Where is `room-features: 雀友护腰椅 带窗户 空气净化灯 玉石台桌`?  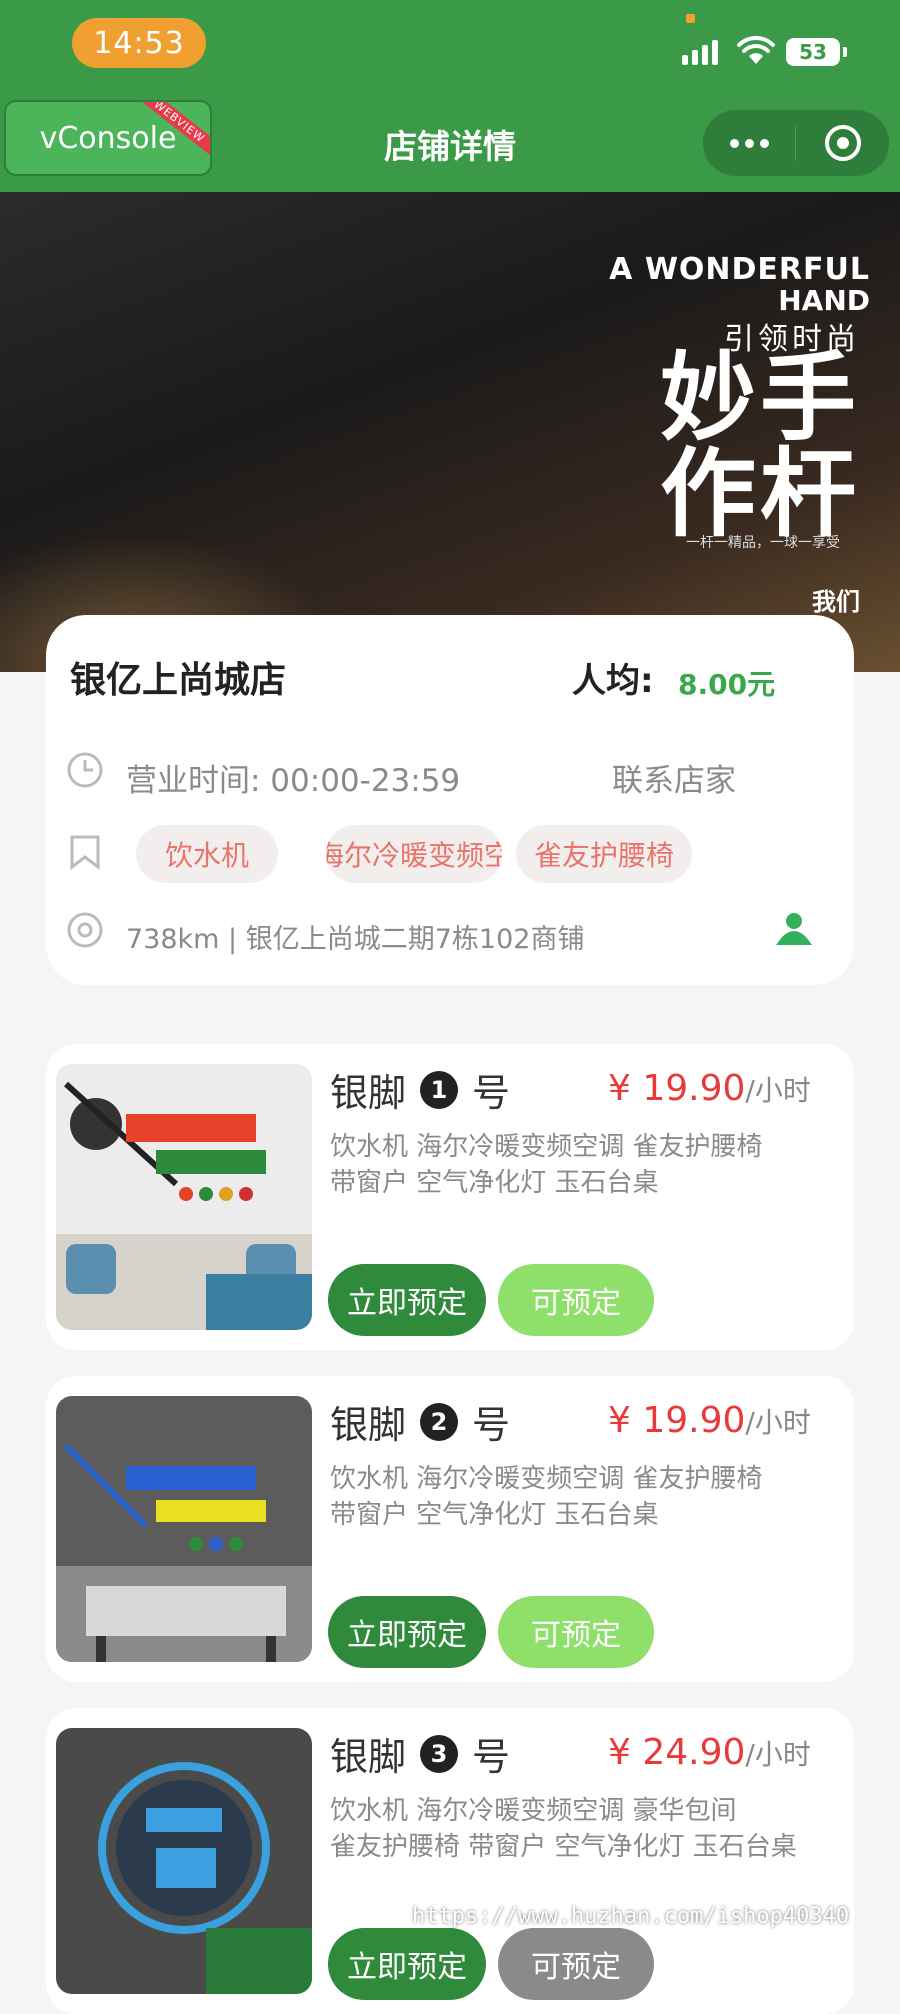 room-features: 雀友护腰椅 带窗户 空气净化灯 玉石台桌 is located at coordinates (563, 1847).